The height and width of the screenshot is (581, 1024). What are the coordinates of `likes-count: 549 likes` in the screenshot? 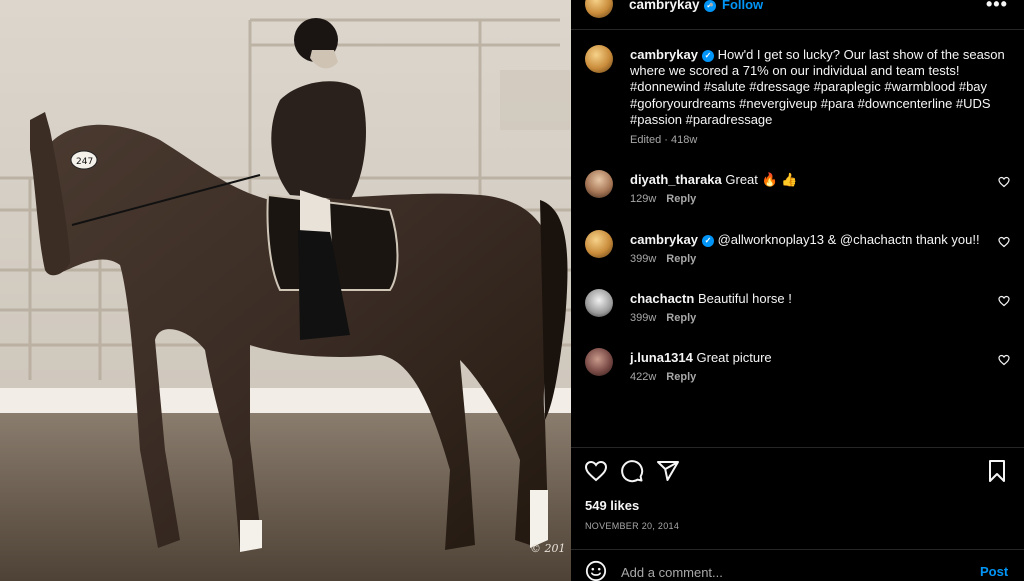 It's located at (612, 505).